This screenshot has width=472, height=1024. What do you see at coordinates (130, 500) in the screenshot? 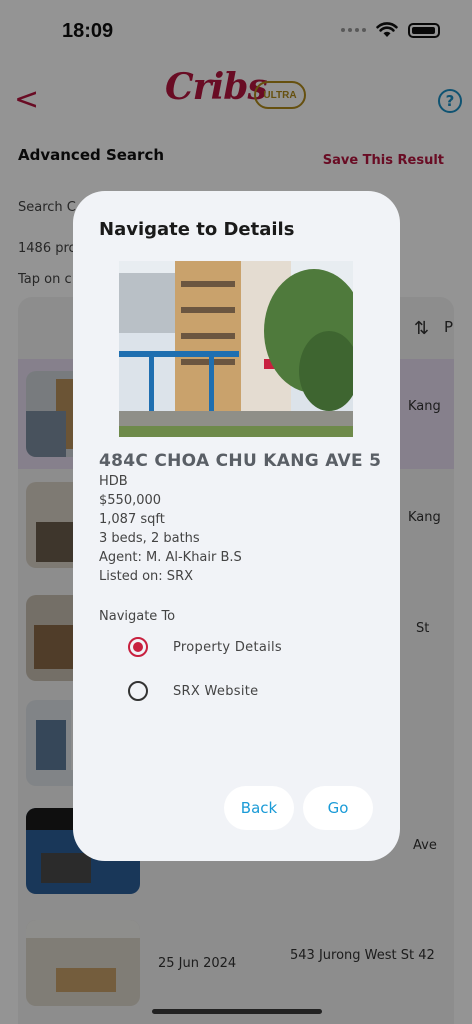
I see `property-price: $550,000` at bounding box center [130, 500].